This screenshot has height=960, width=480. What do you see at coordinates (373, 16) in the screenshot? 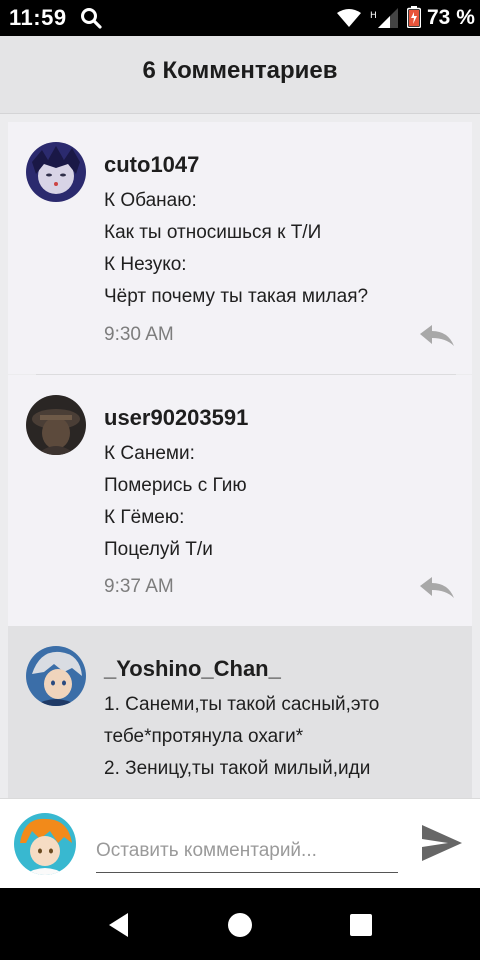
I see `network-type-label: H` at bounding box center [373, 16].